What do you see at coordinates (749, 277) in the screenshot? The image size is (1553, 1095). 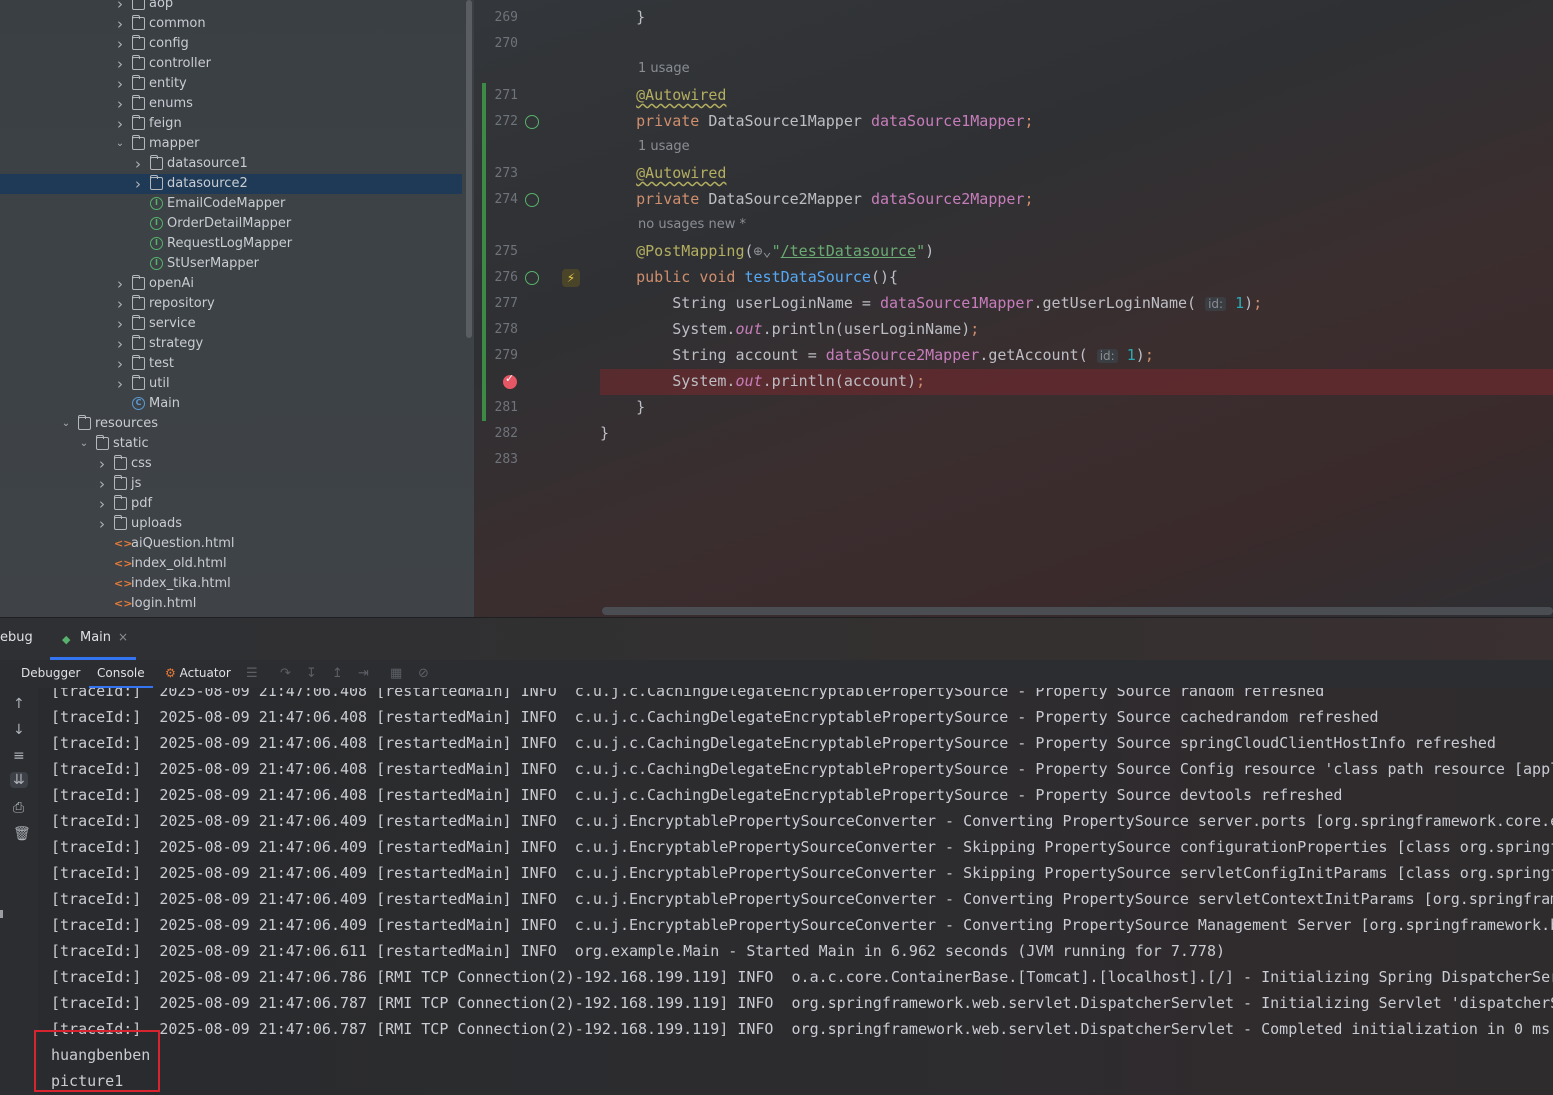 I see `code-line: public void testDataSource(){` at bounding box center [749, 277].